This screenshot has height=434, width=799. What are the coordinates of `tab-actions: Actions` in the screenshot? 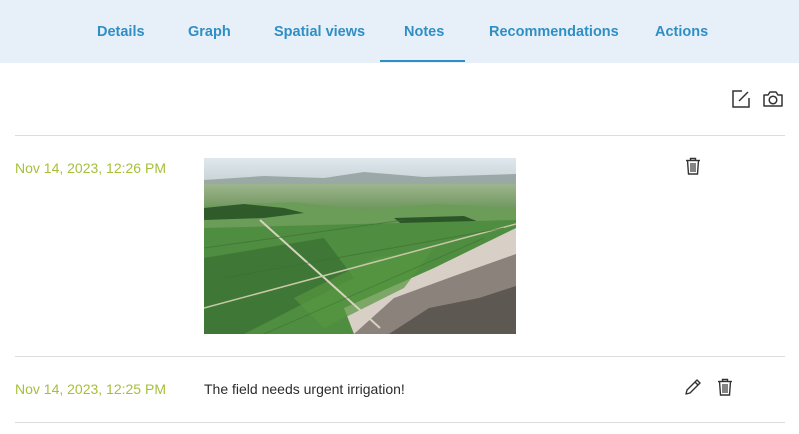 It's located at (681, 31).